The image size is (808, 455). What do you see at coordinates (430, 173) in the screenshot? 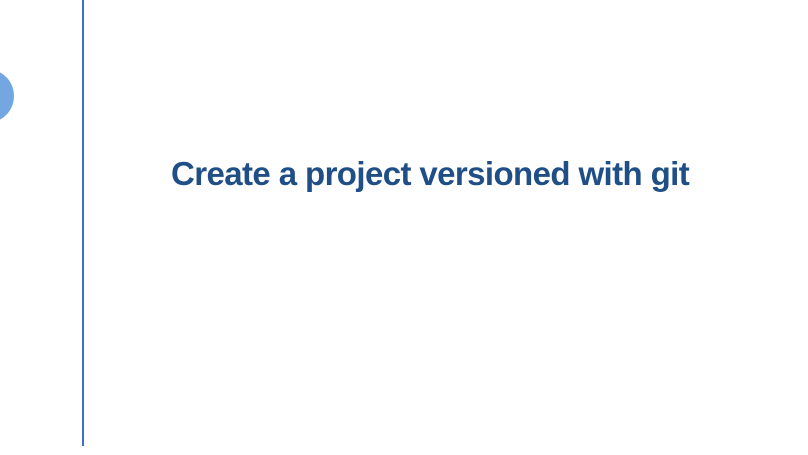
I see `slide-title: Create a project versioned with git` at bounding box center [430, 173].